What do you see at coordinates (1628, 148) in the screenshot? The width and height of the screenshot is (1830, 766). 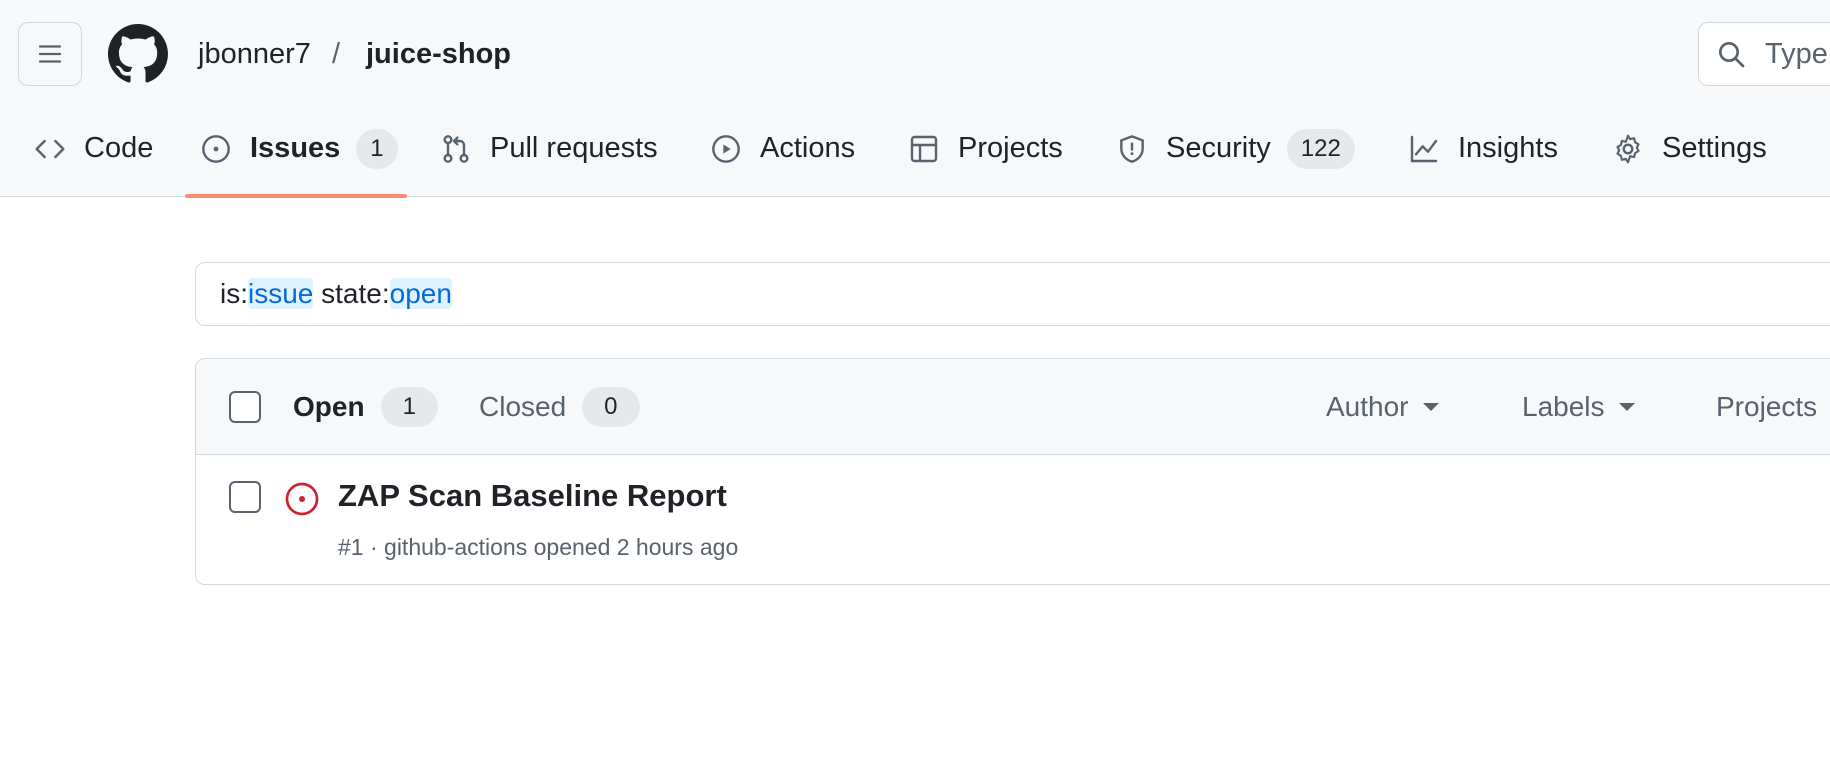 I see `gear-icon` at bounding box center [1628, 148].